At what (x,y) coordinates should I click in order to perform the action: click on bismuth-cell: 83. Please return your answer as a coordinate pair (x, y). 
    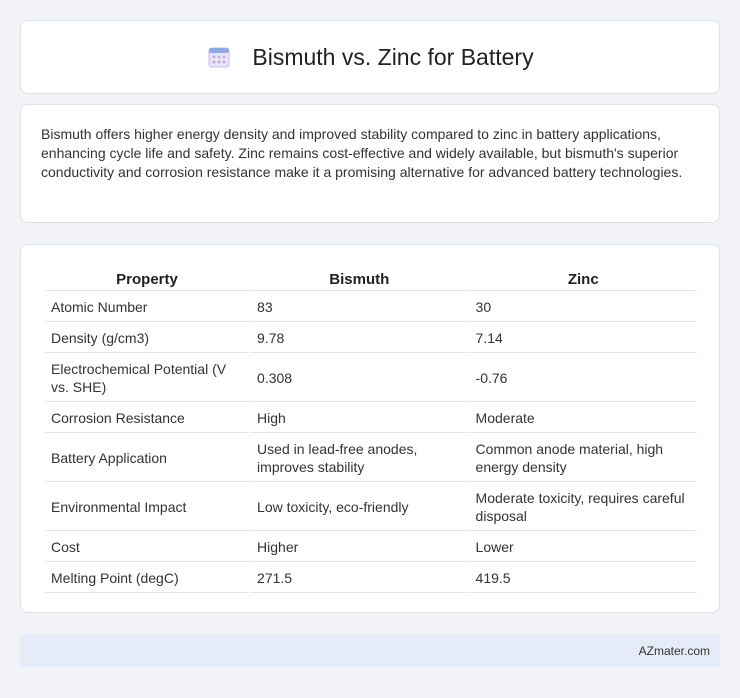
    Looking at the image, I should click on (359, 307).